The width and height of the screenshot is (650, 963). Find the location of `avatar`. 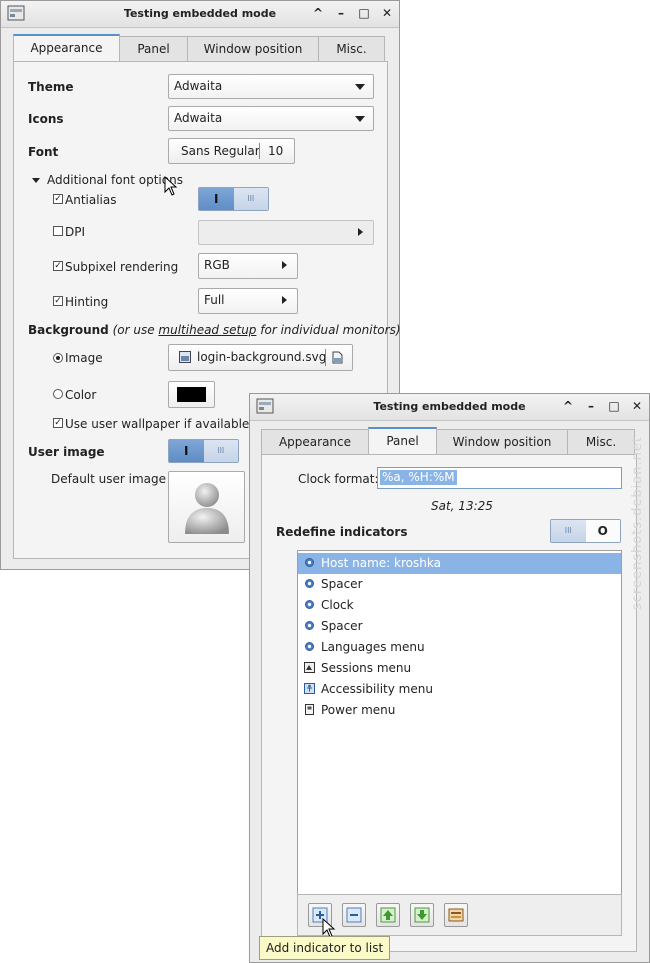

avatar is located at coordinates (207, 508).